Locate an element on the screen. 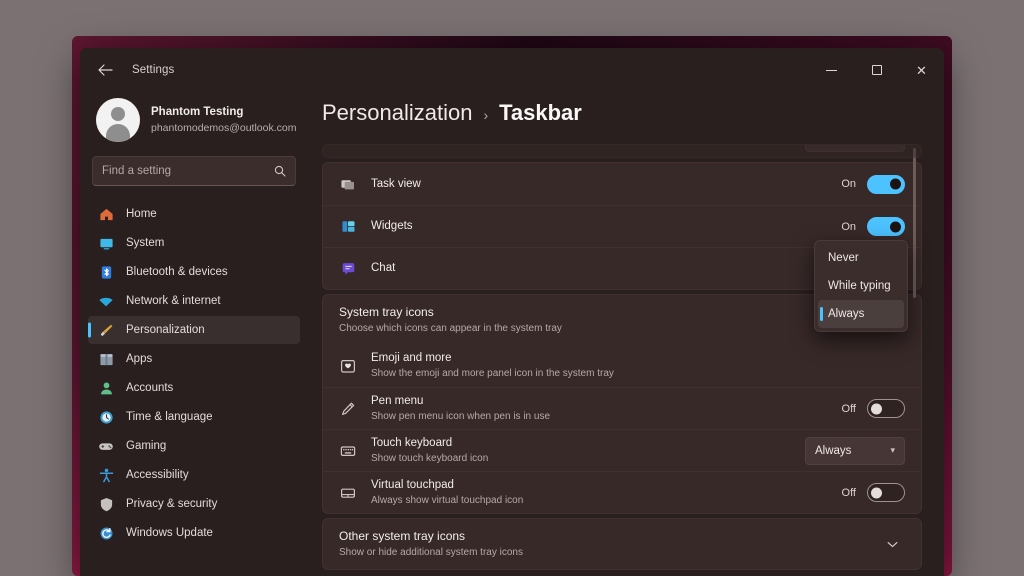 This screenshot has width=1024, height=576. dropdown-option-while-typing: While typing is located at coordinates (861, 286).